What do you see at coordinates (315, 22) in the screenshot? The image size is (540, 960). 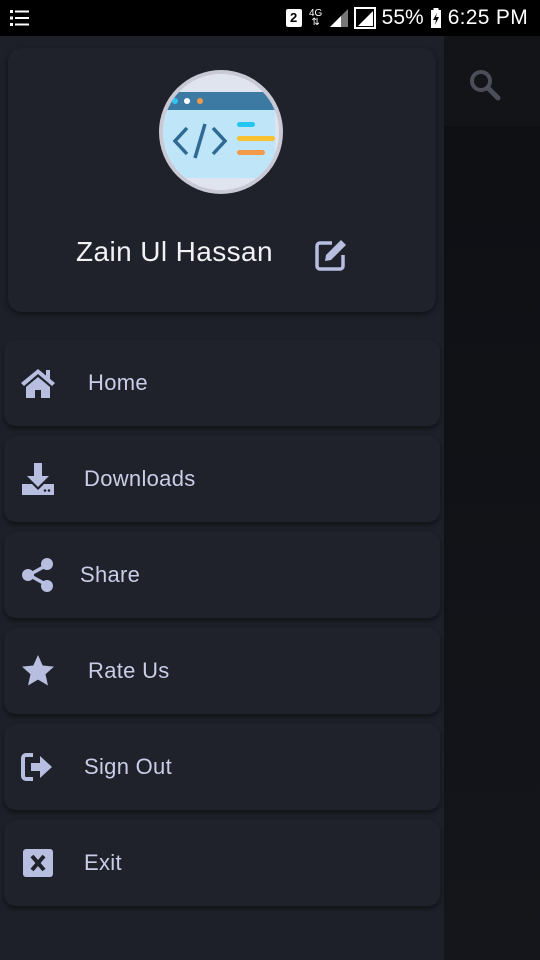 I see `data-arrows-icon: ⇅` at bounding box center [315, 22].